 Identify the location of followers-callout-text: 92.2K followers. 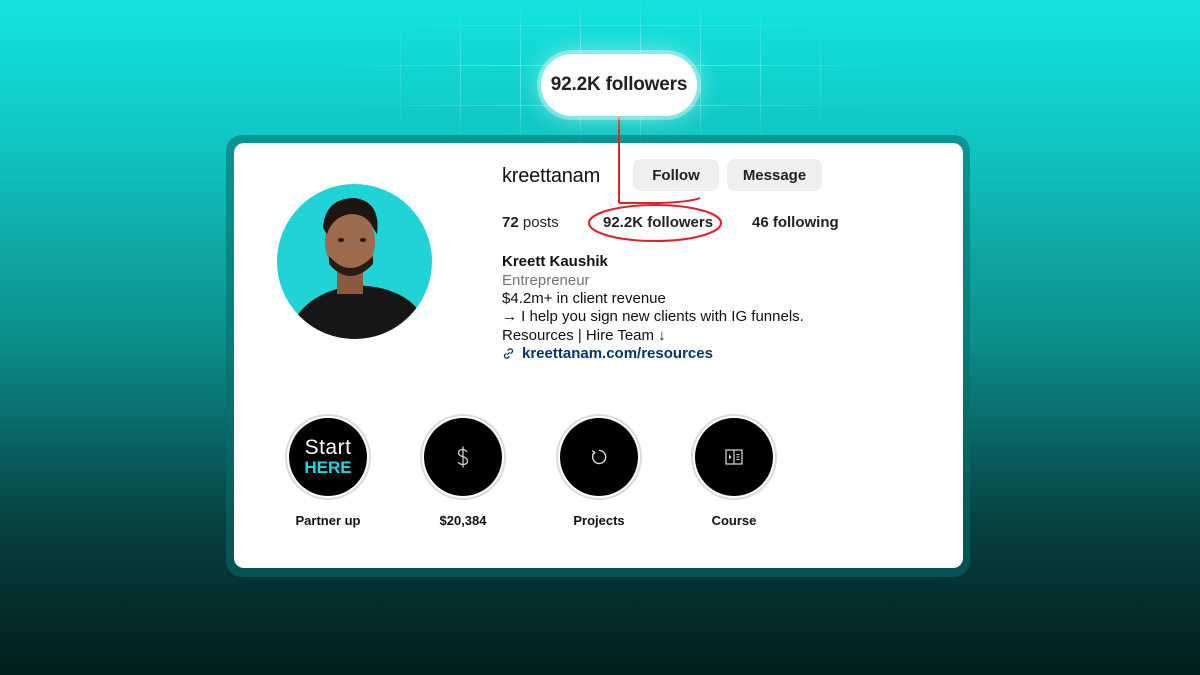
(619, 84).